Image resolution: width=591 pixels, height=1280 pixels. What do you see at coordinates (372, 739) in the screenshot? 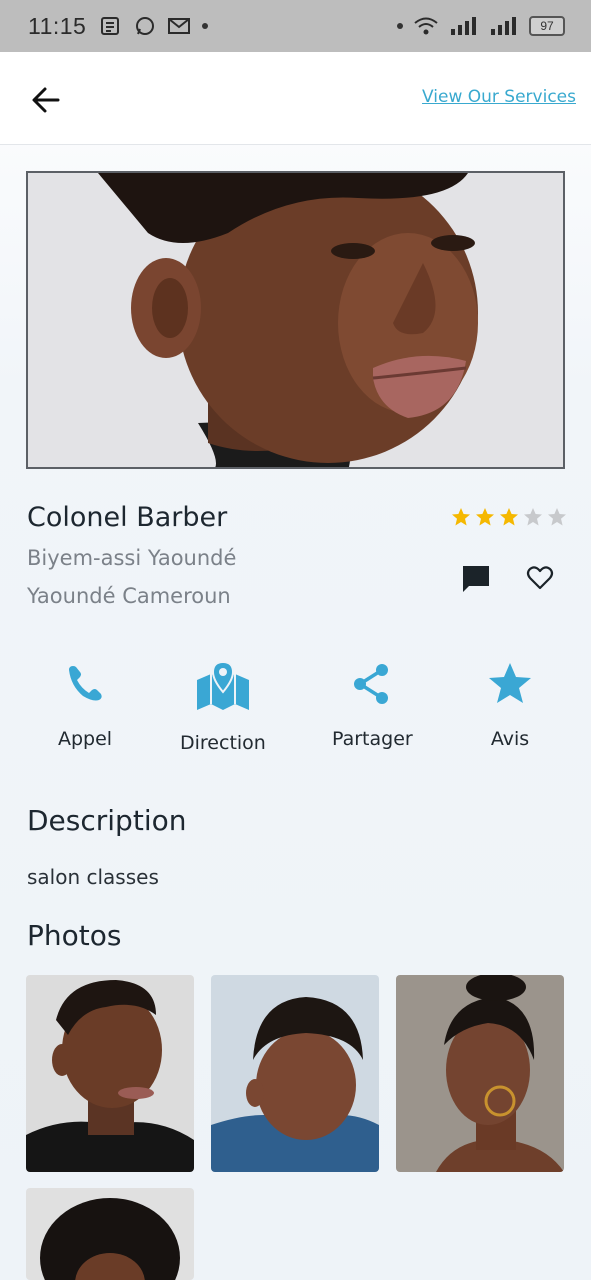
I see `action-label-share: Partager` at bounding box center [372, 739].